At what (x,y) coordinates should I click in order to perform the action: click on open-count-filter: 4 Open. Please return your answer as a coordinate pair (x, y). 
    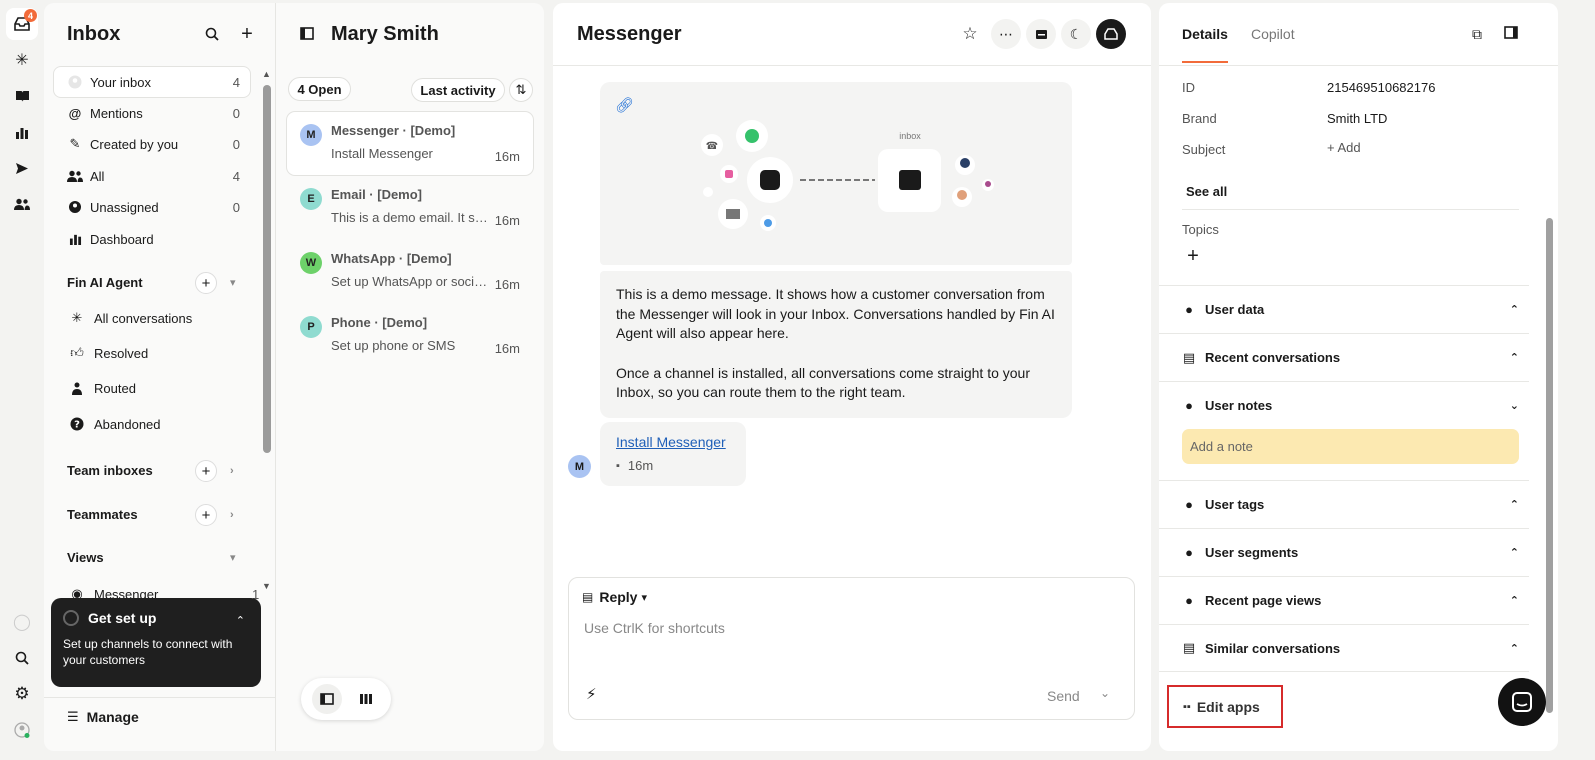
    Looking at the image, I should click on (319, 89).